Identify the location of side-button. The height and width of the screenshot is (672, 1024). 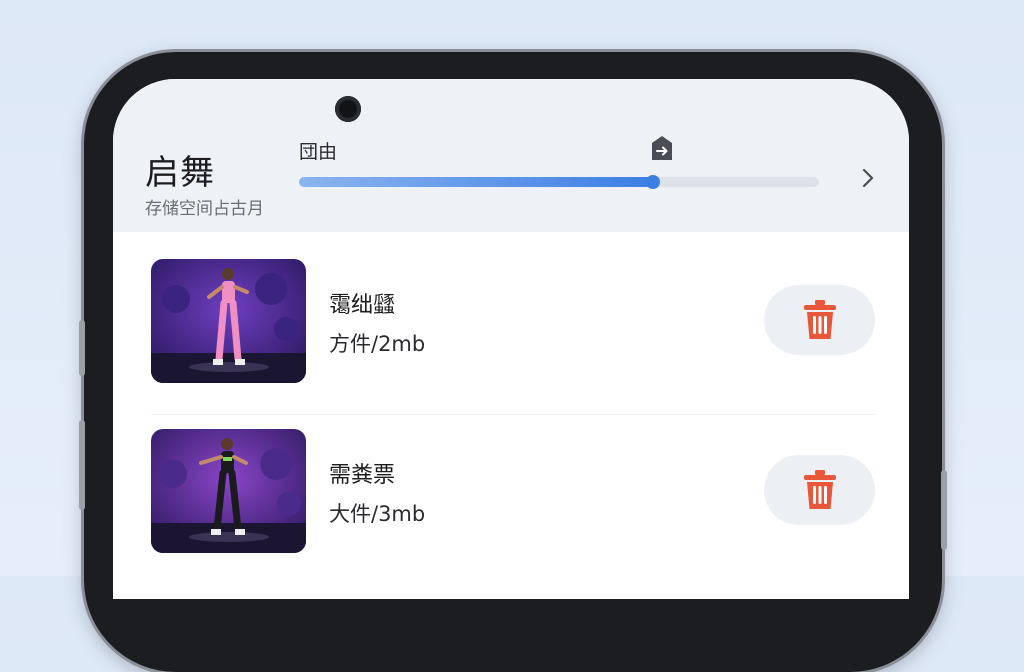
(82, 465).